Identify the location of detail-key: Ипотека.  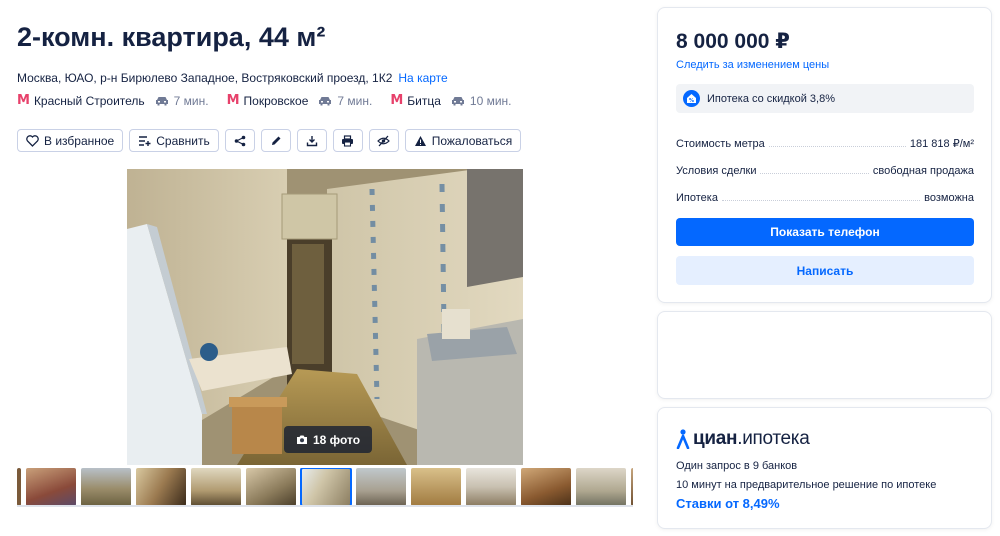
(697, 198).